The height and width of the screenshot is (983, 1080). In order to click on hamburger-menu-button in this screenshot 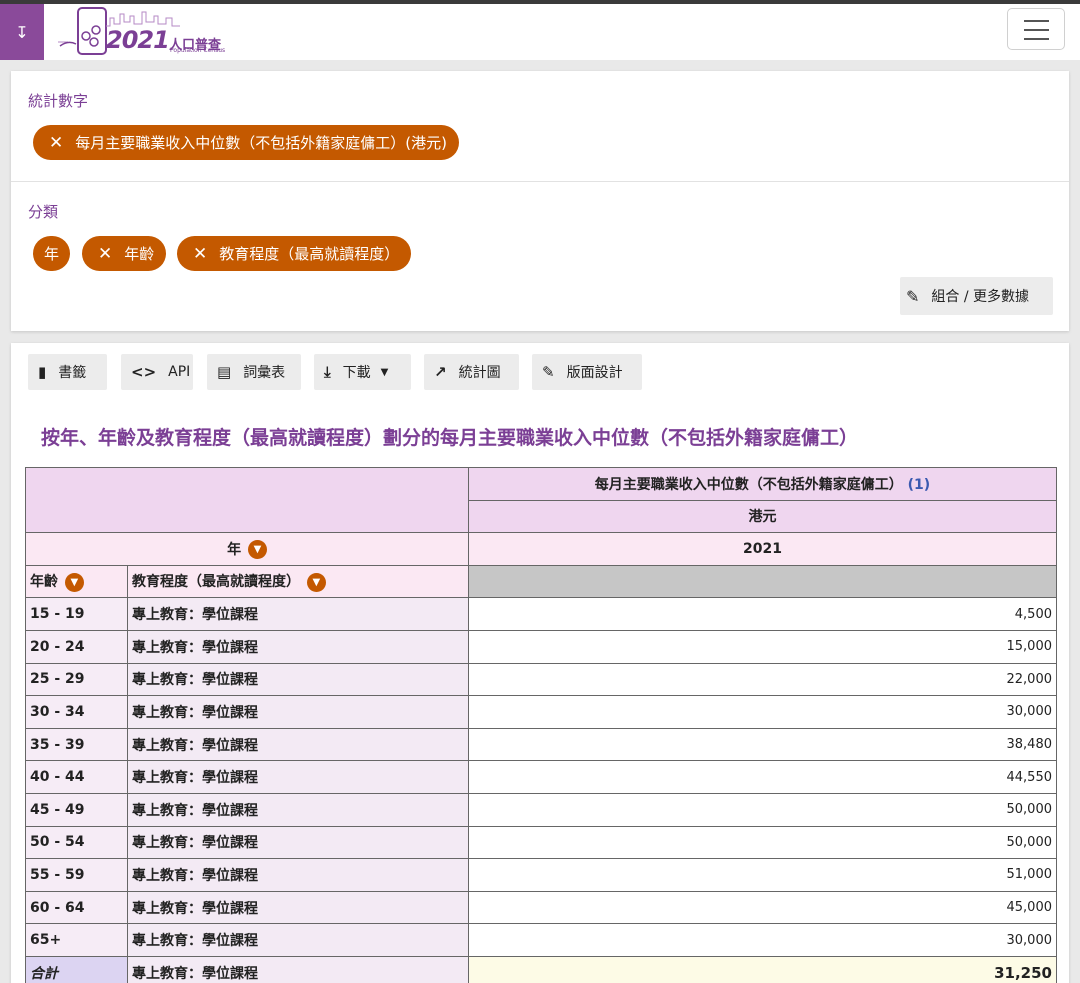, I will do `click(1036, 29)`.